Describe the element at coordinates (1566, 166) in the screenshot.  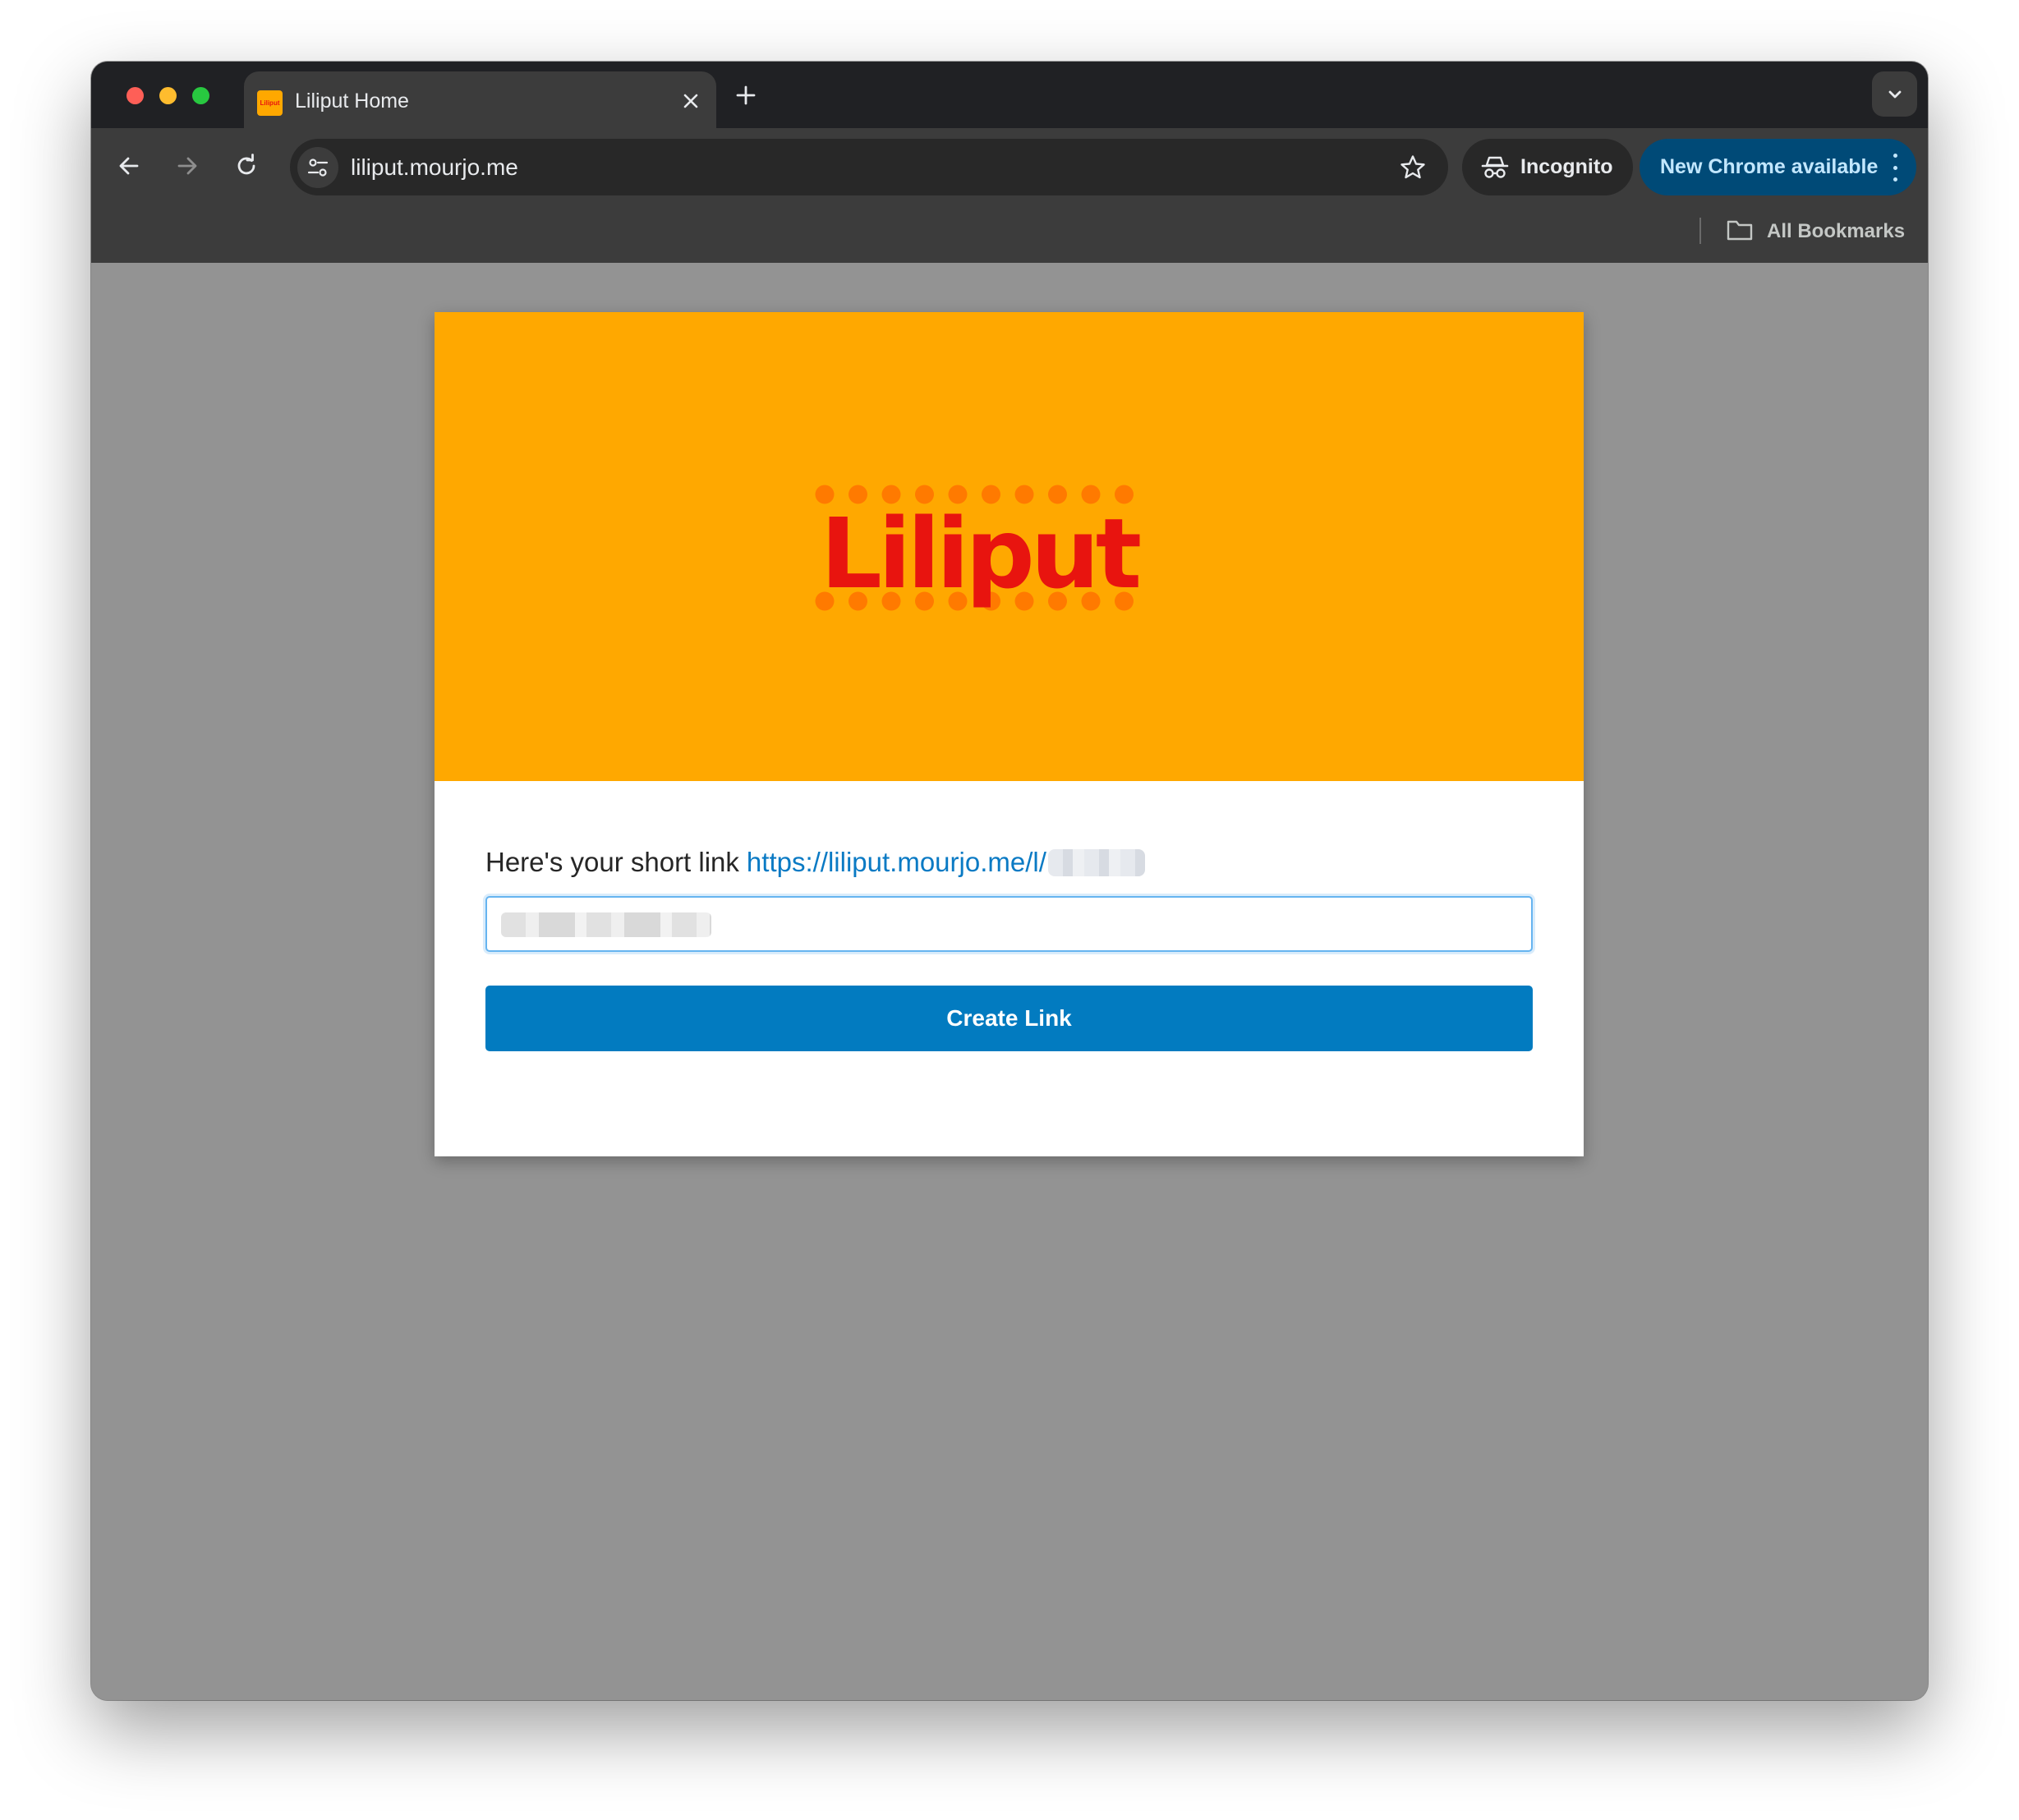
I see `incognito-label: Incognito` at that location.